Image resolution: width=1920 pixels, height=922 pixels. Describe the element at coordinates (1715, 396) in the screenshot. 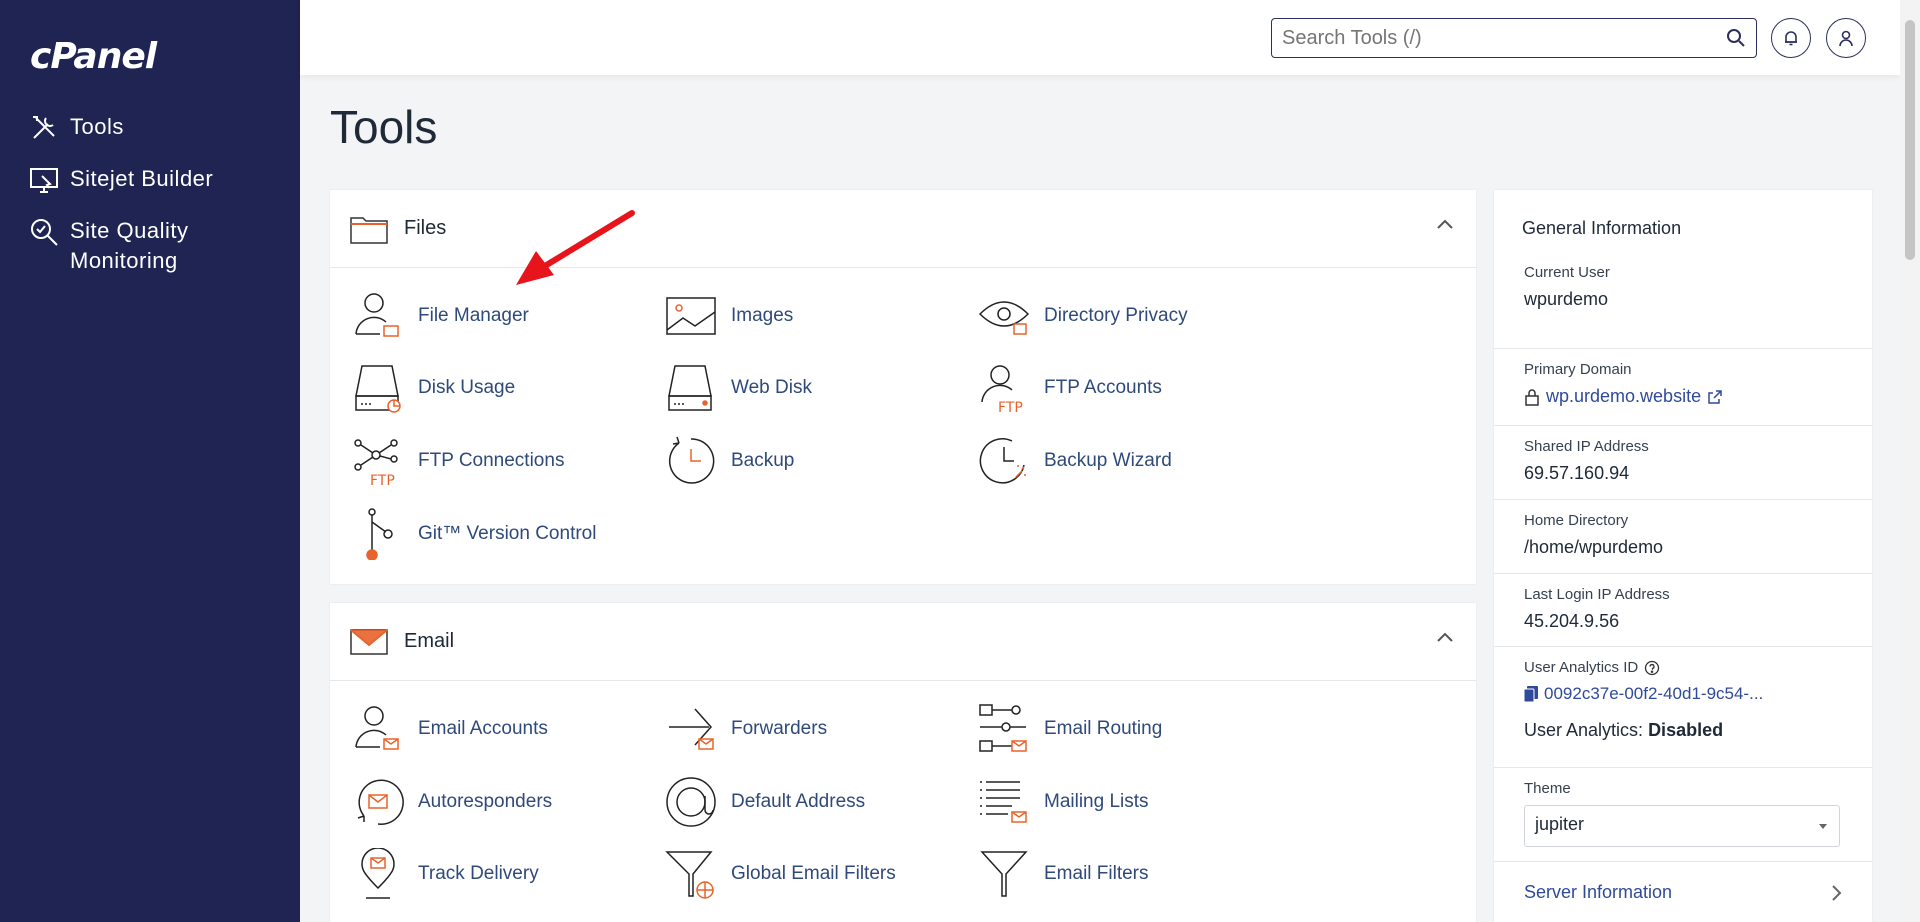

I see `external-link-icon` at that location.